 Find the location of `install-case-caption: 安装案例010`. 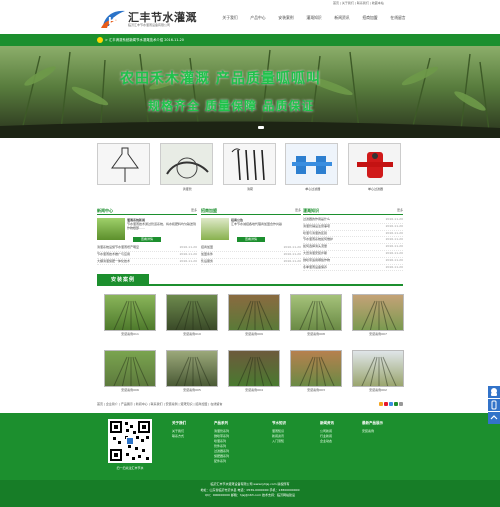

install-case-caption: 安装案例010 is located at coordinates (192, 334).